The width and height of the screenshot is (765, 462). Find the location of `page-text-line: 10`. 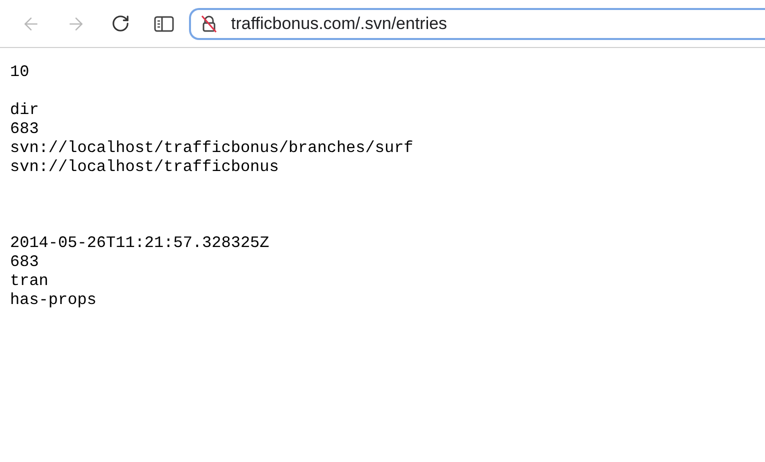

page-text-line: 10 is located at coordinates (20, 72).